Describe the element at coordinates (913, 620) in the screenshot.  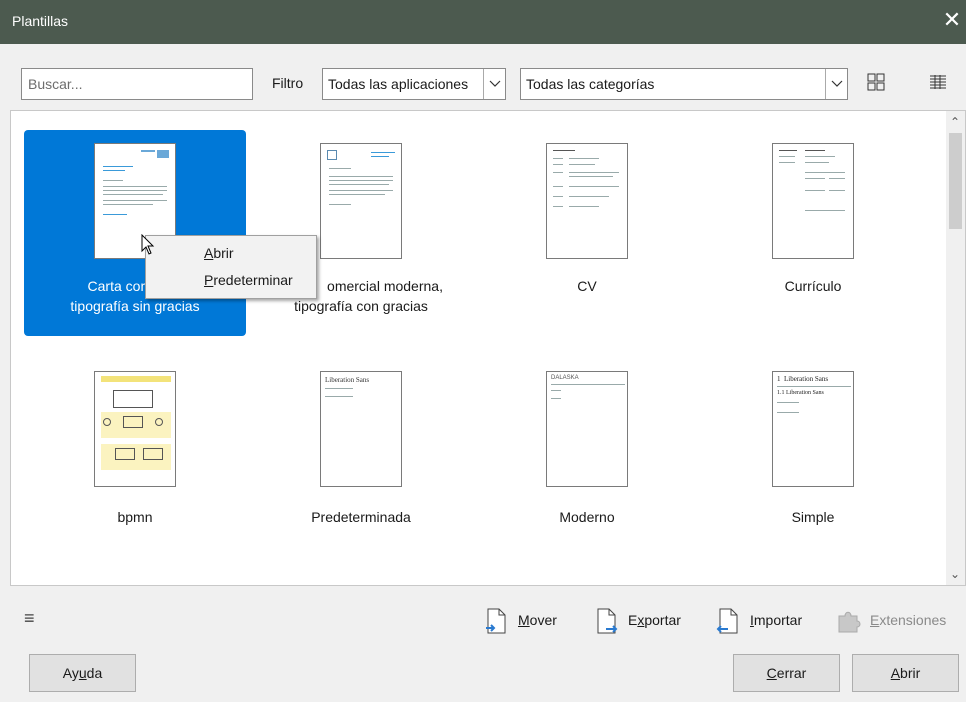
I see `label-rest: xtensiones` at that location.